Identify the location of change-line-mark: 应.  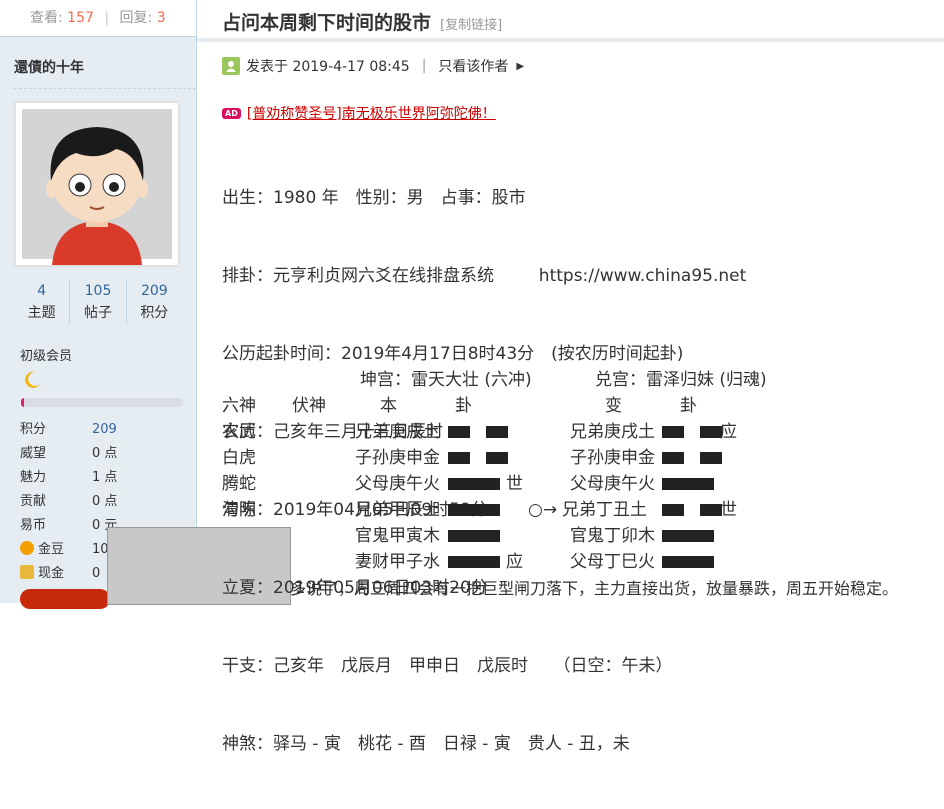
(728, 432).